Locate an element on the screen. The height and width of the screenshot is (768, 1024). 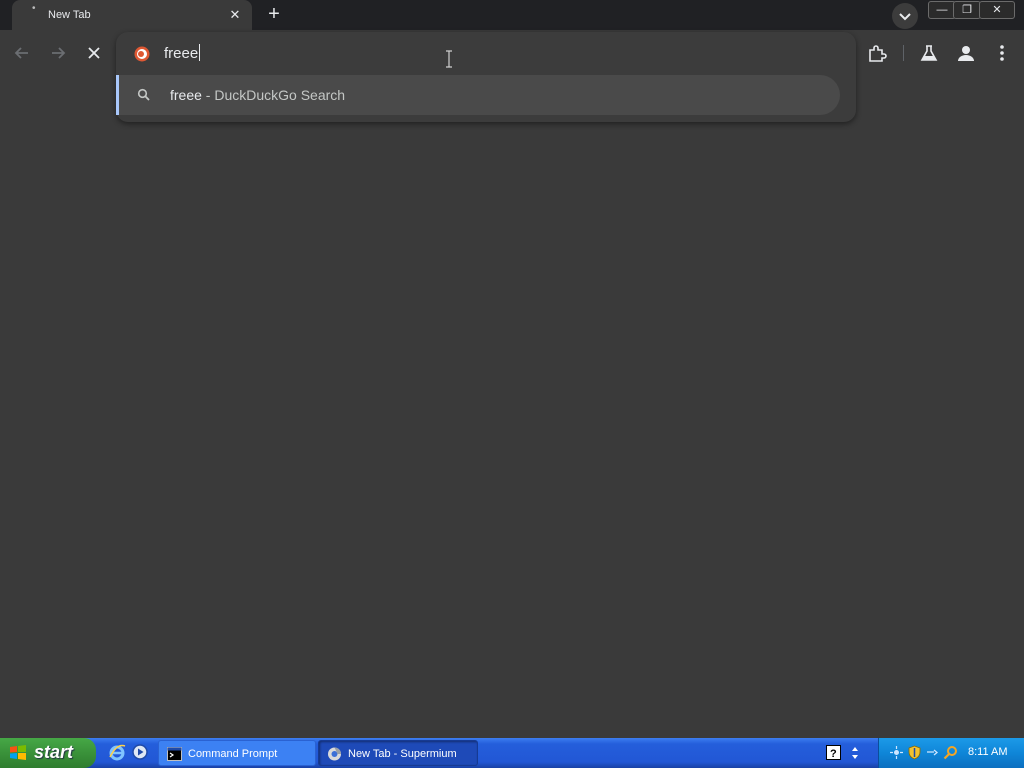
task-label: New Tab - Supermium is located at coordinates (402, 754).